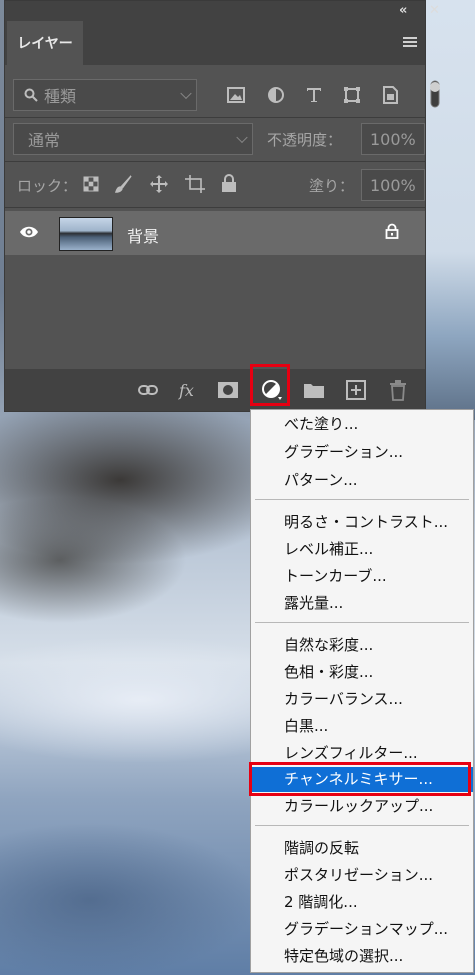  What do you see at coordinates (195, 184) in the screenshot?
I see `lock-artboard-icon` at bounding box center [195, 184].